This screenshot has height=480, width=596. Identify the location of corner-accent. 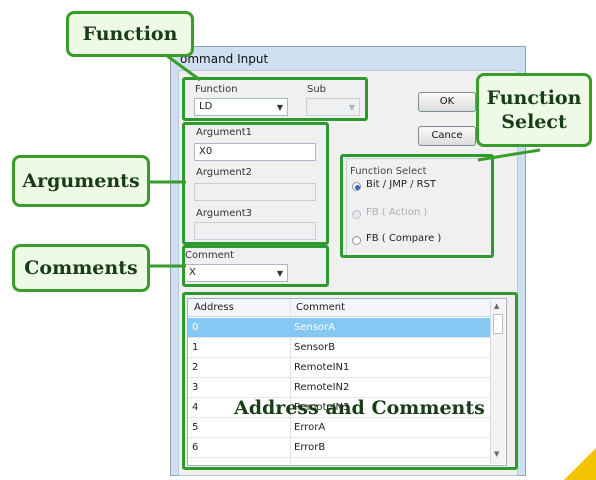
(580, 464).